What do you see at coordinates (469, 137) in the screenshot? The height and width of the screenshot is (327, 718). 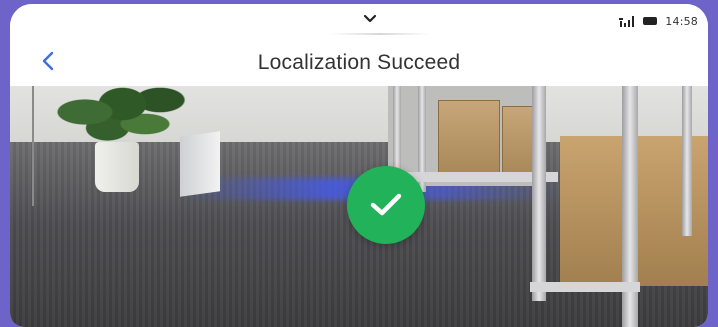 I see `scene-box` at bounding box center [469, 137].